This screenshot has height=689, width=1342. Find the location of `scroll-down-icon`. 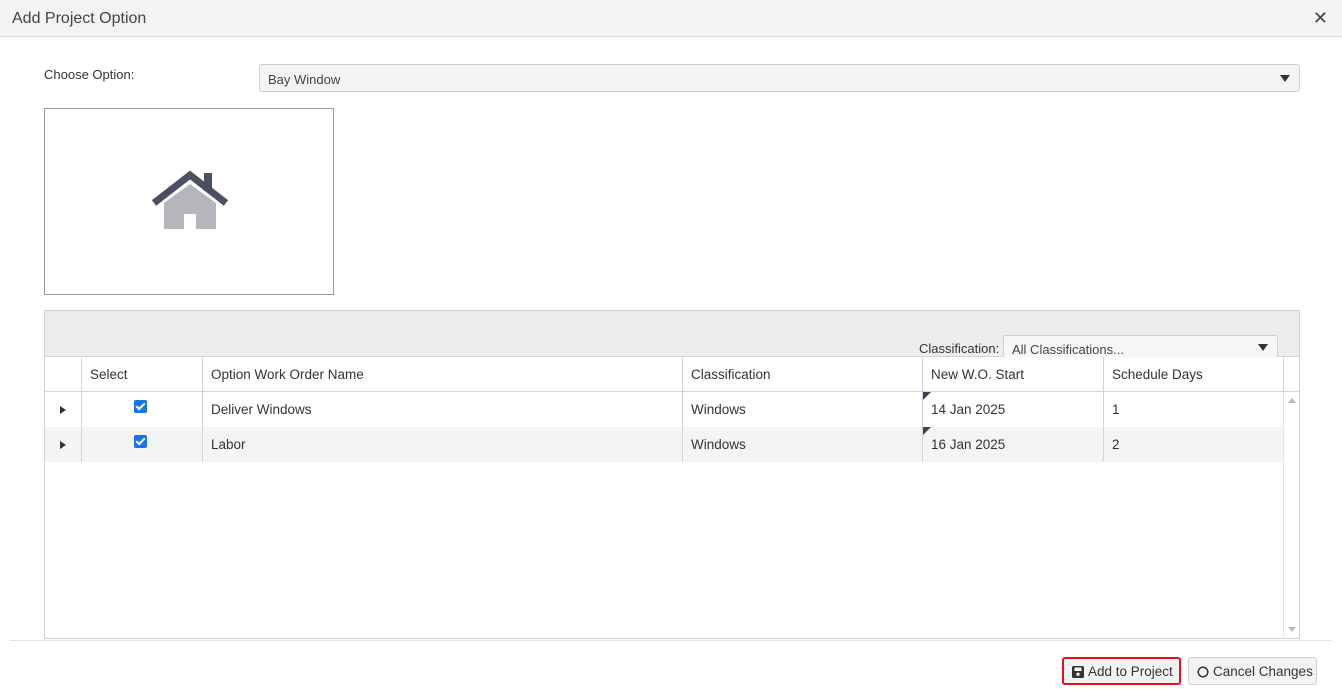

scroll-down-icon is located at coordinates (1292, 629).